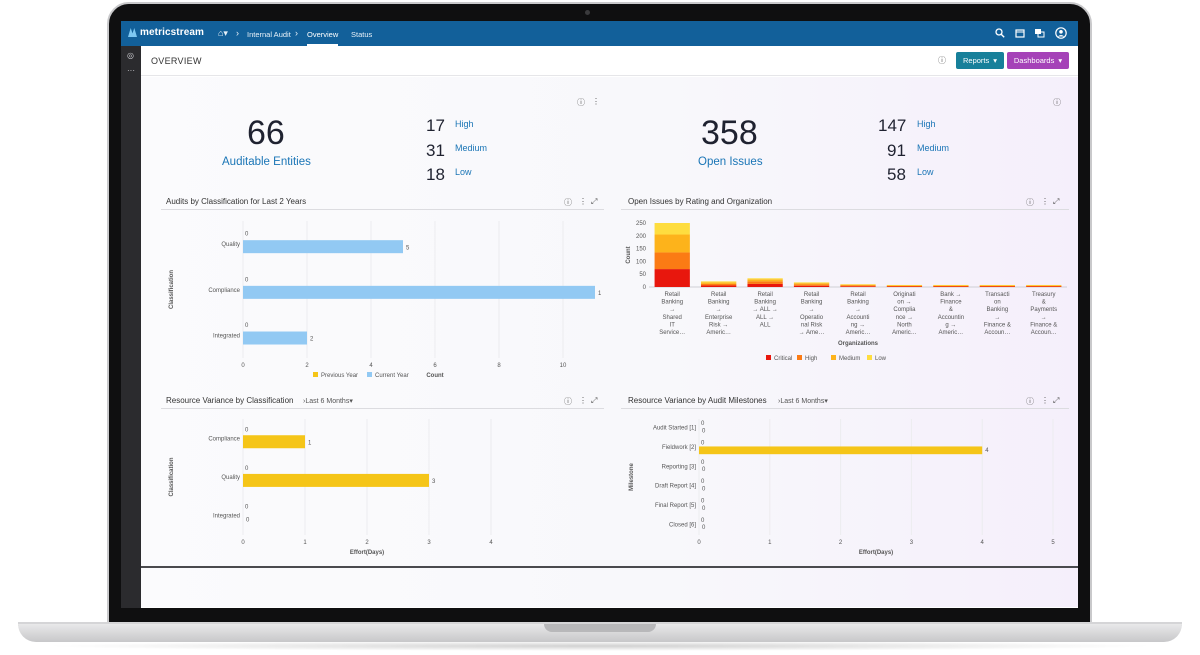  What do you see at coordinates (765, 318) in the screenshot?
I see `x-tick-label: ALL →` at bounding box center [765, 318].